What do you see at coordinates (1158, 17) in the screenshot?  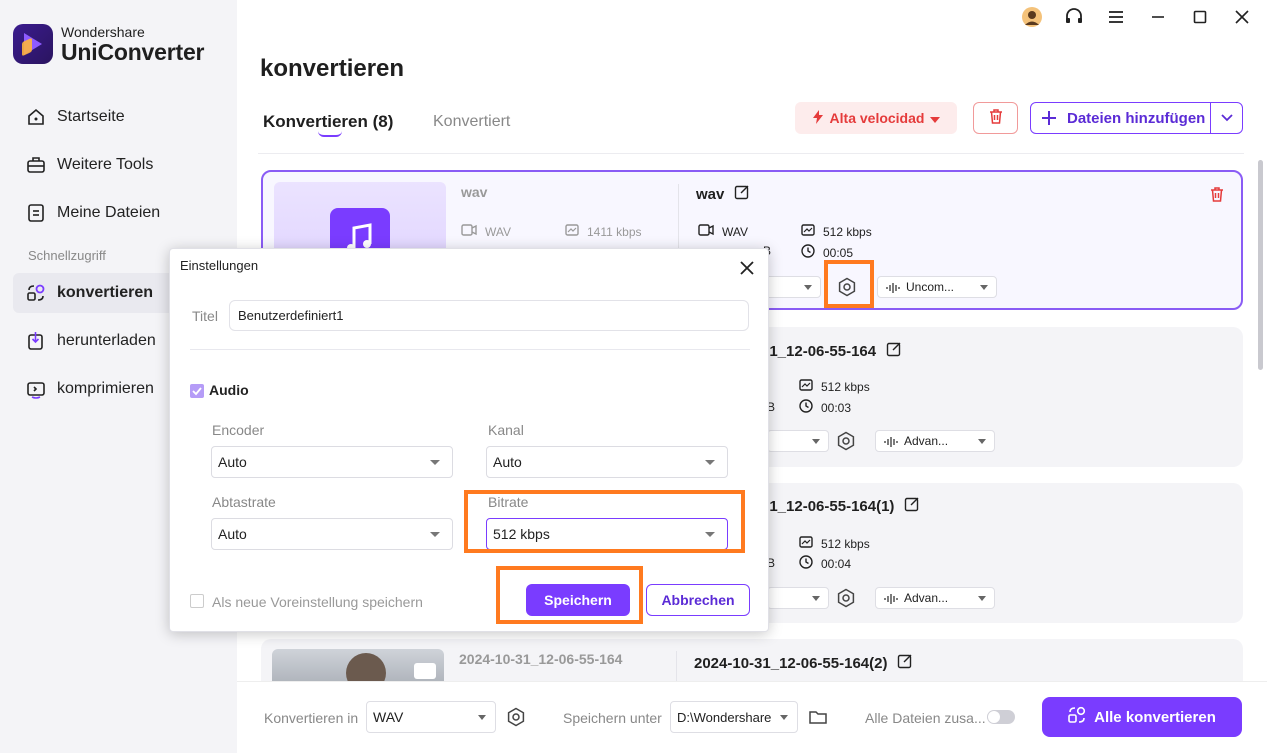 I see `minimize-icon` at bounding box center [1158, 17].